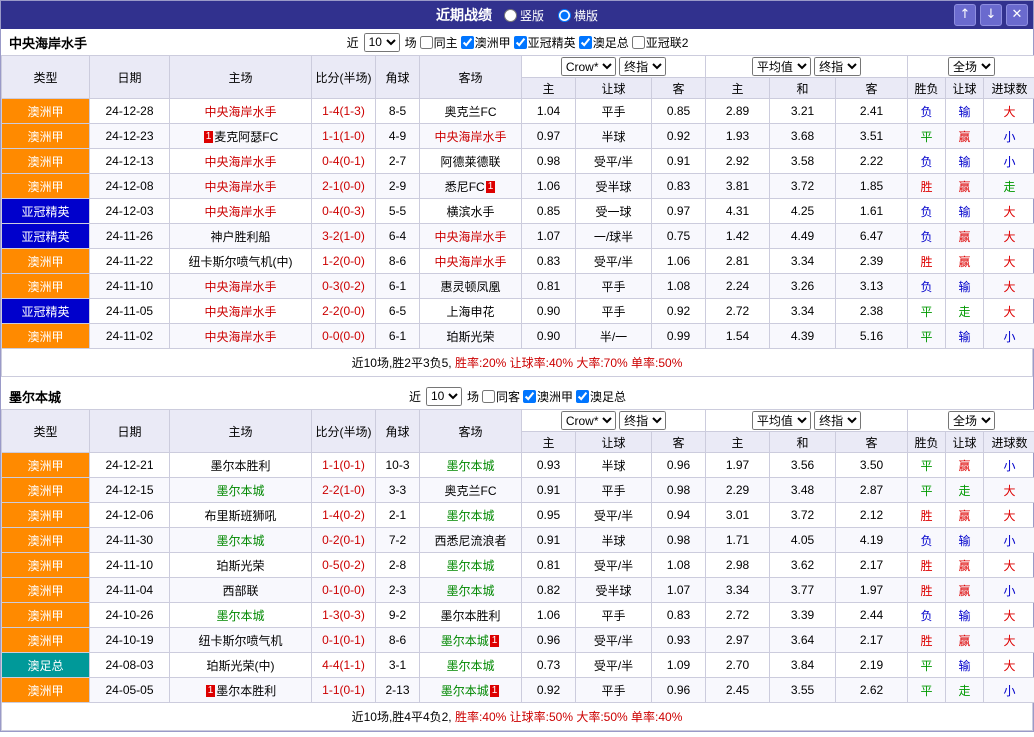  I want to click on away-team-cell: 横滨水手, so click(470, 211).